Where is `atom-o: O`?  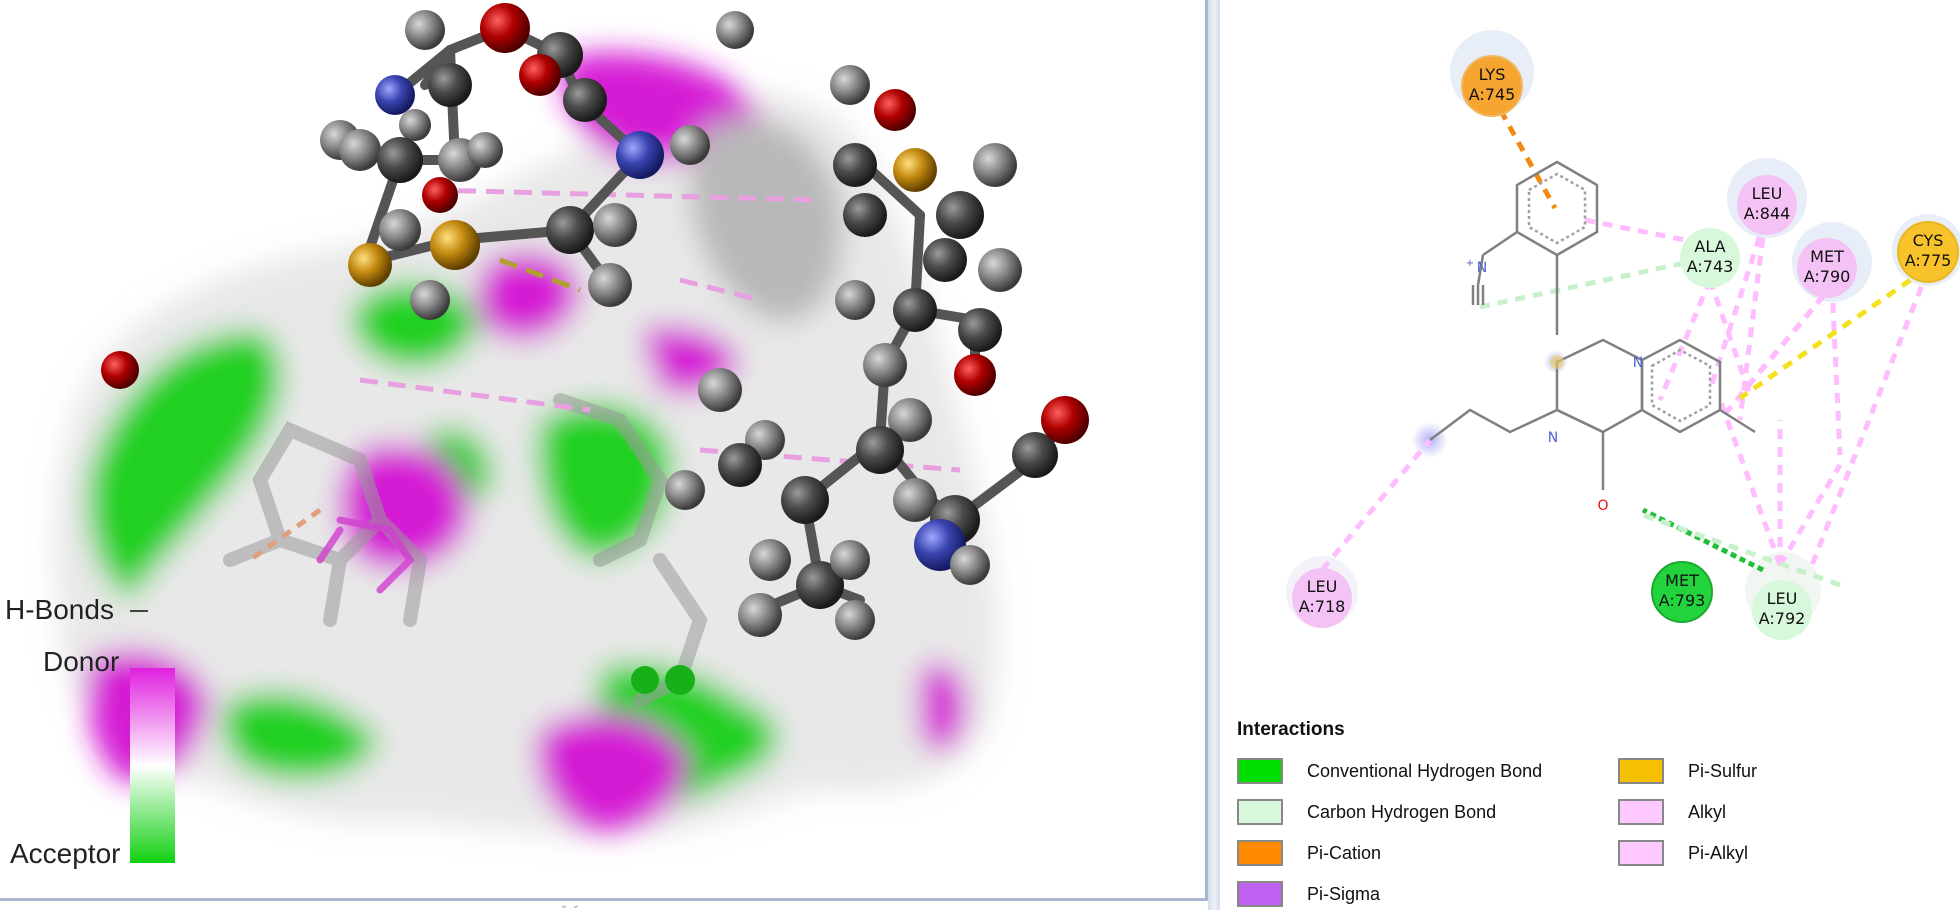
atom-o: O is located at coordinates (1602, 506).